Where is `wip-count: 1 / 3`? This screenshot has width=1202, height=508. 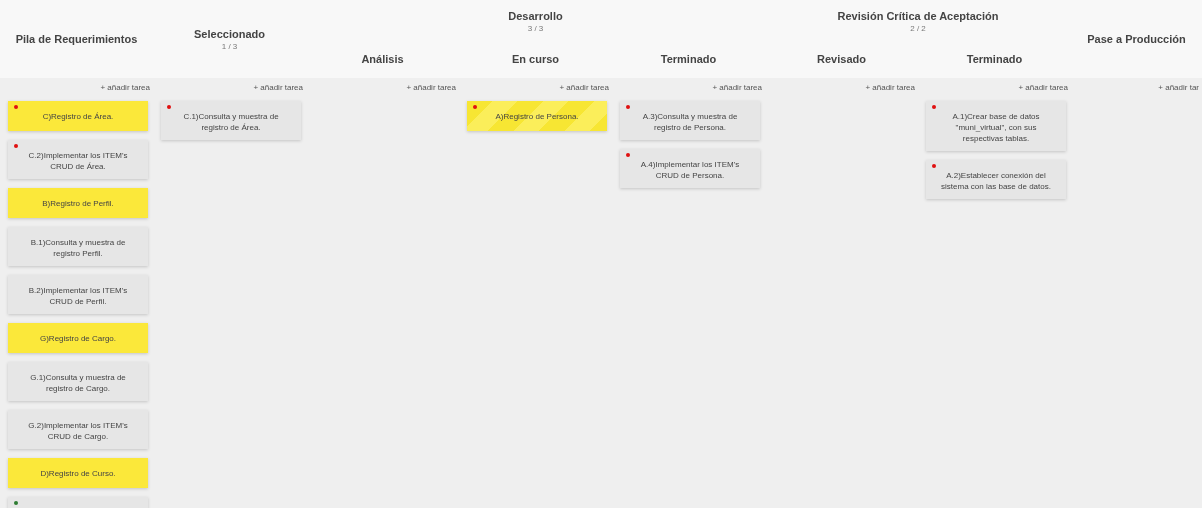 wip-count: 1 / 3 is located at coordinates (229, 46).